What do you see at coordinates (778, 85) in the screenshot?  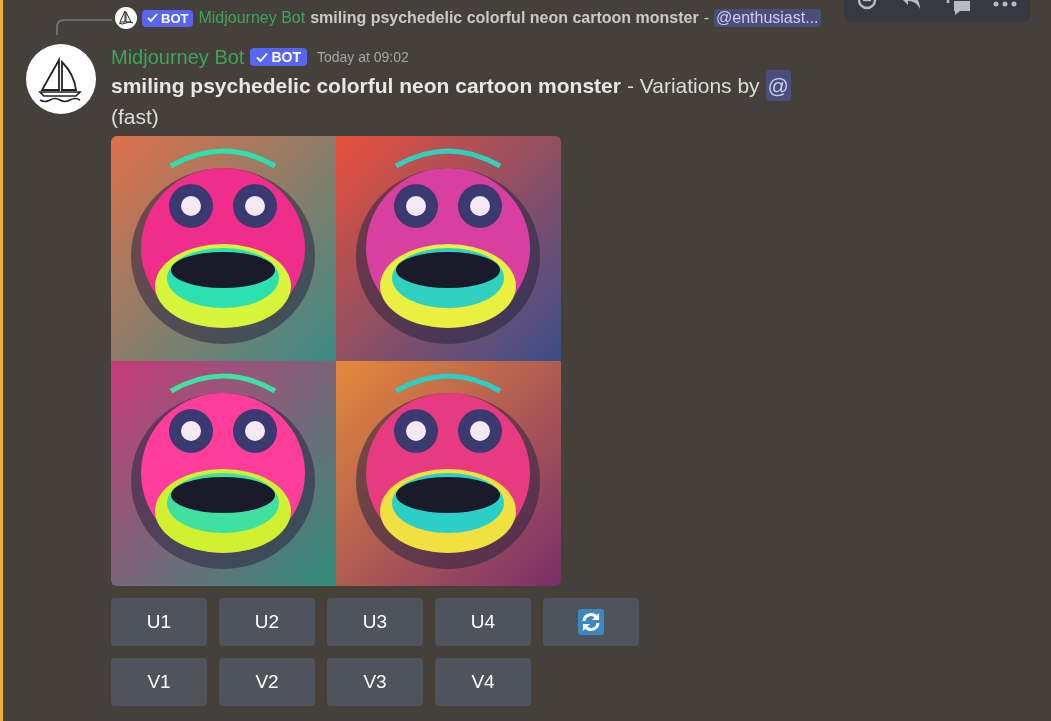 I see `user-mention: @` at bounding box center [778, 85].